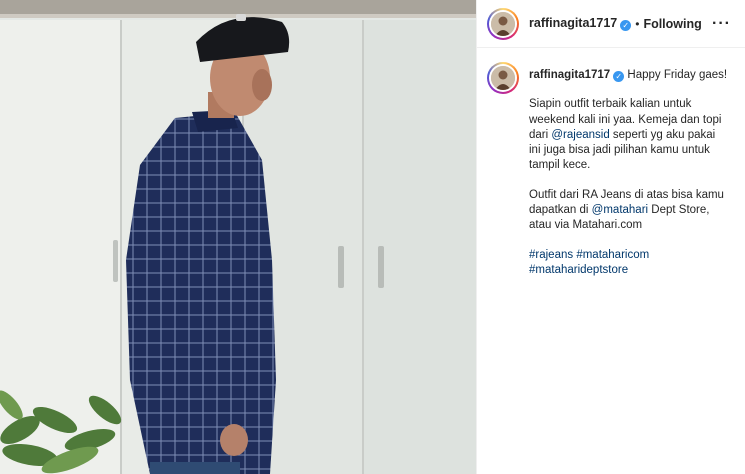 The image size is (745, 474). What do you see at coordinates (569, 75) in the screenshot?
I see `caption-username: raffinagita1717` at bounding box center [569, 75].